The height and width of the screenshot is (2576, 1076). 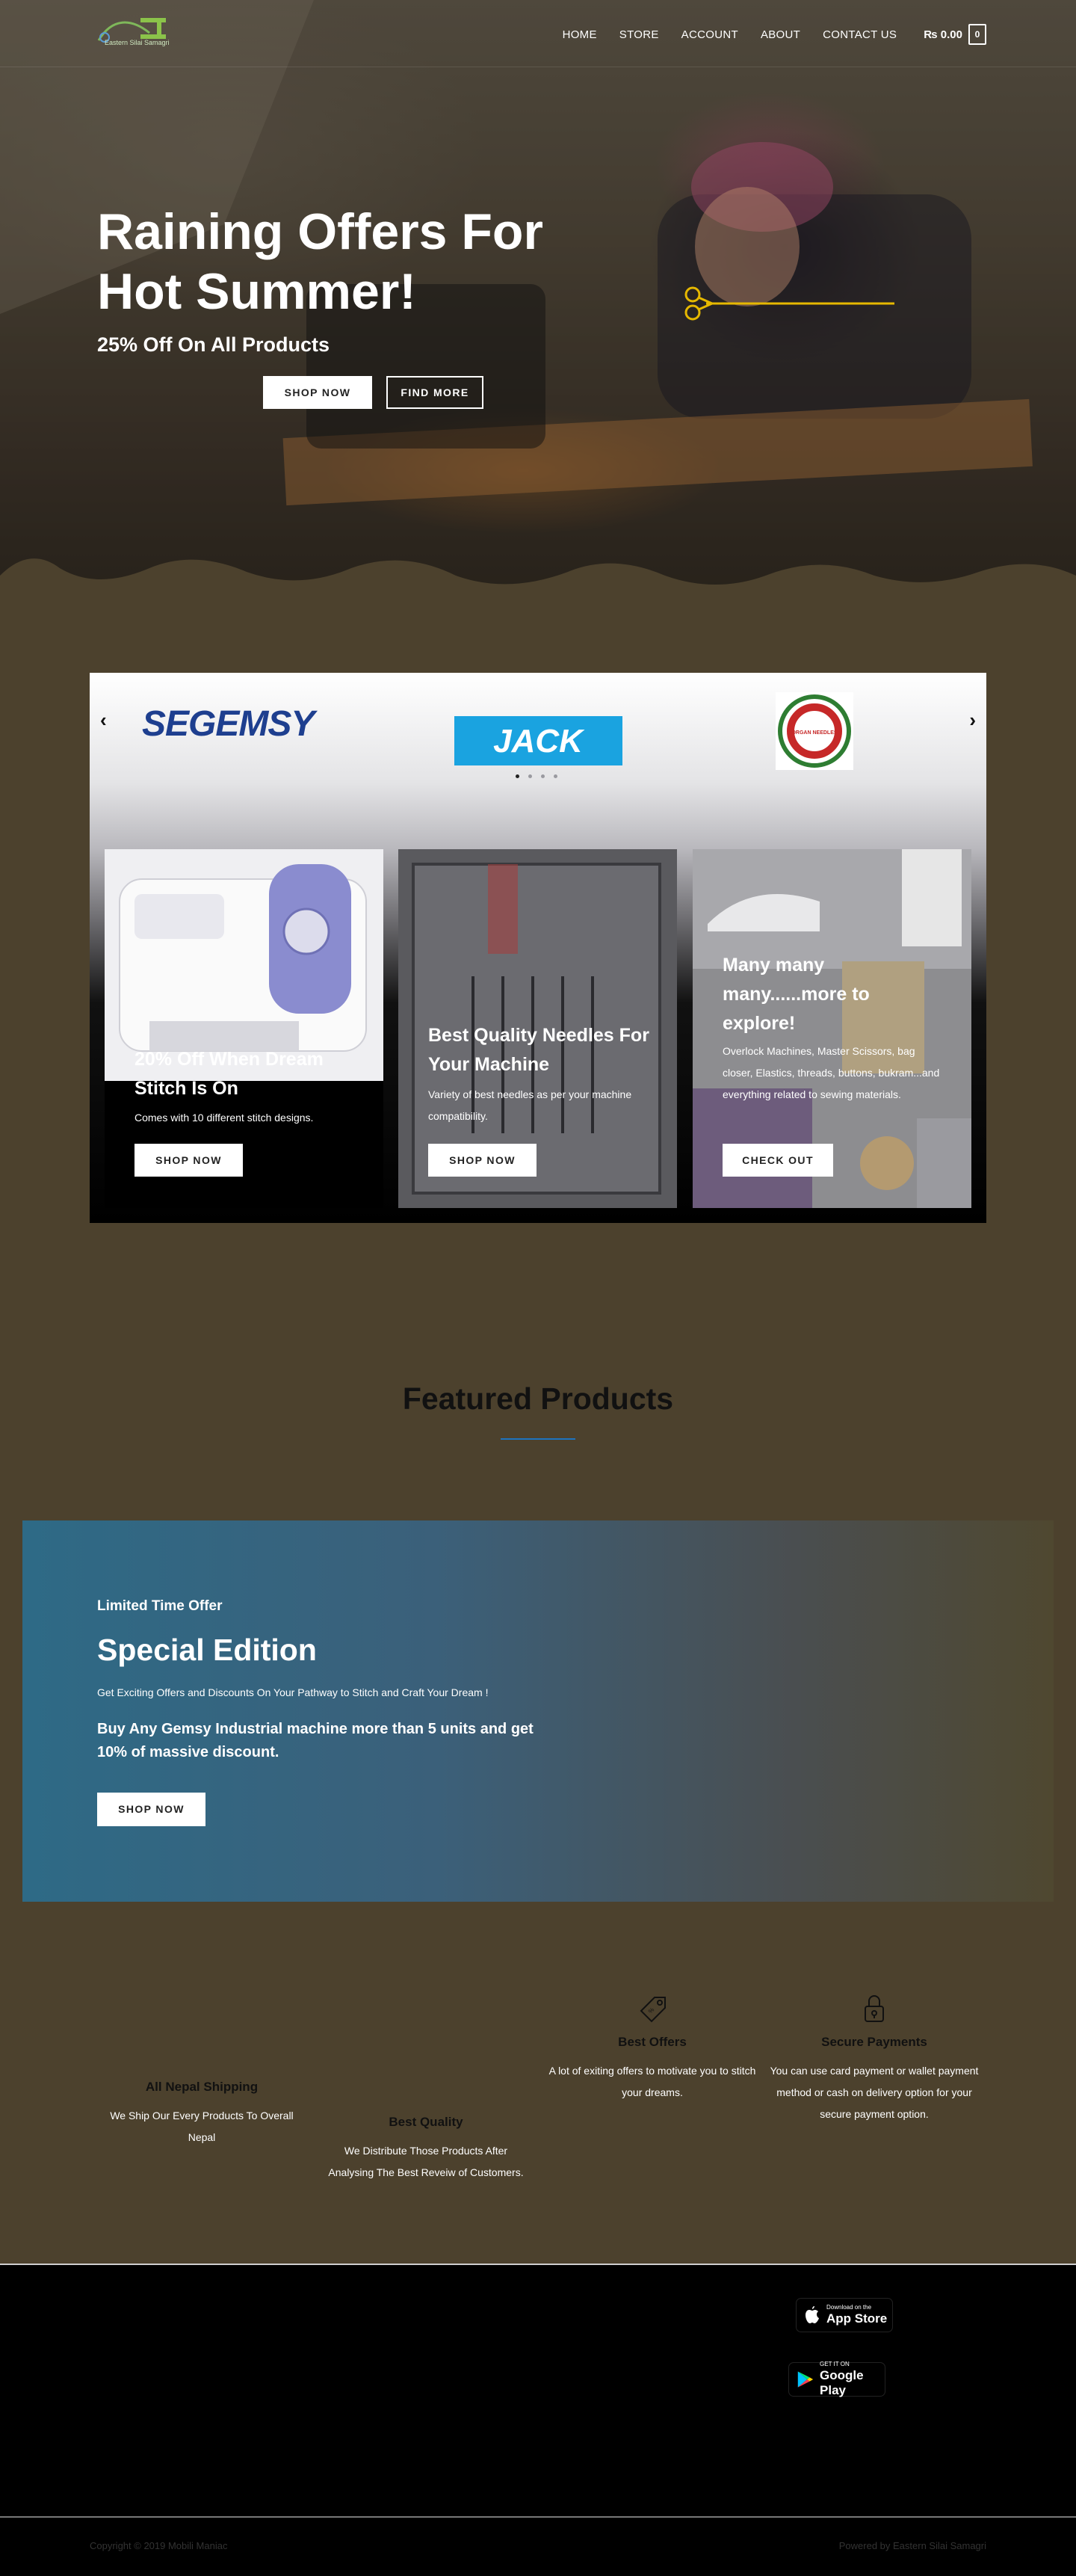 What do you see at coordinates (835, 2364) in the screenshot?
I see `google-play-small-text: GET IT ON` at bounding box center [835, 2364].